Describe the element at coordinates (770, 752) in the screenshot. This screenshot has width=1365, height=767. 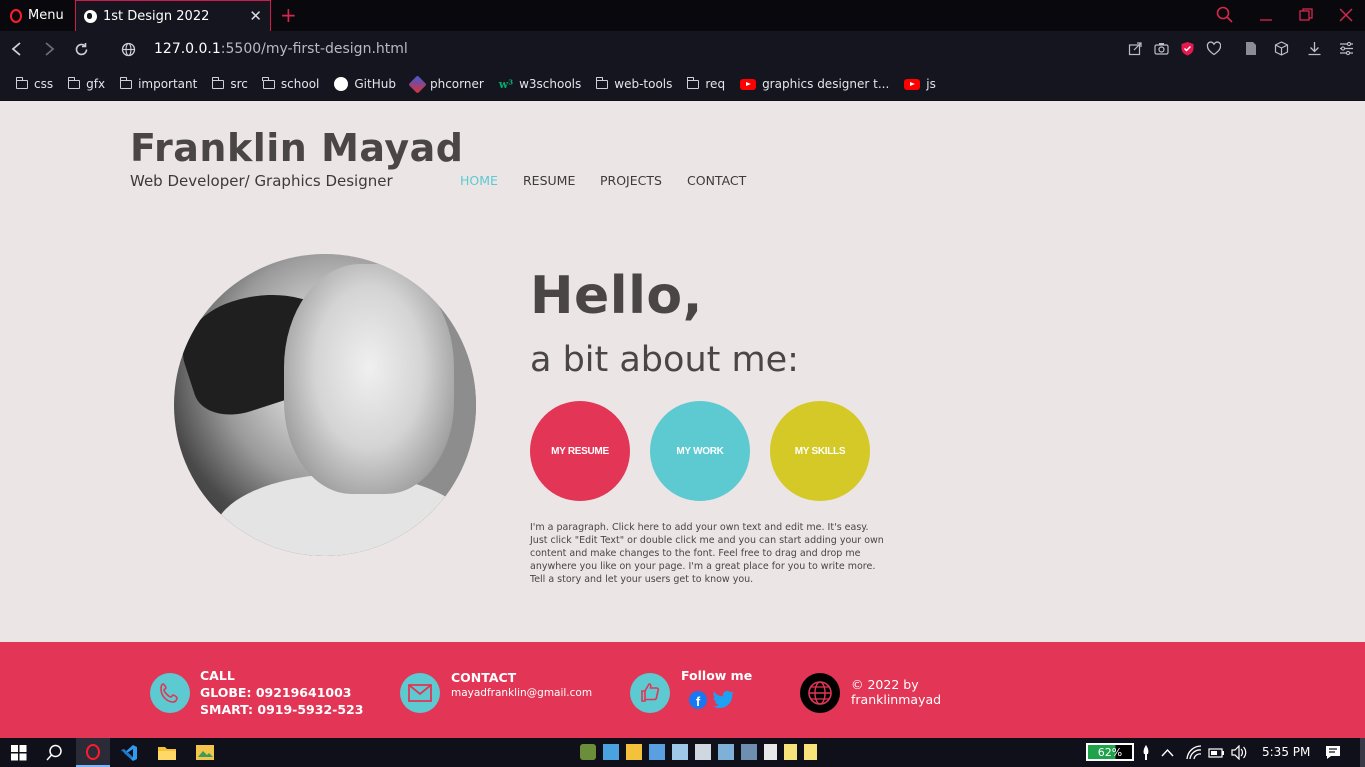
I see `notepad-icon` at that location.